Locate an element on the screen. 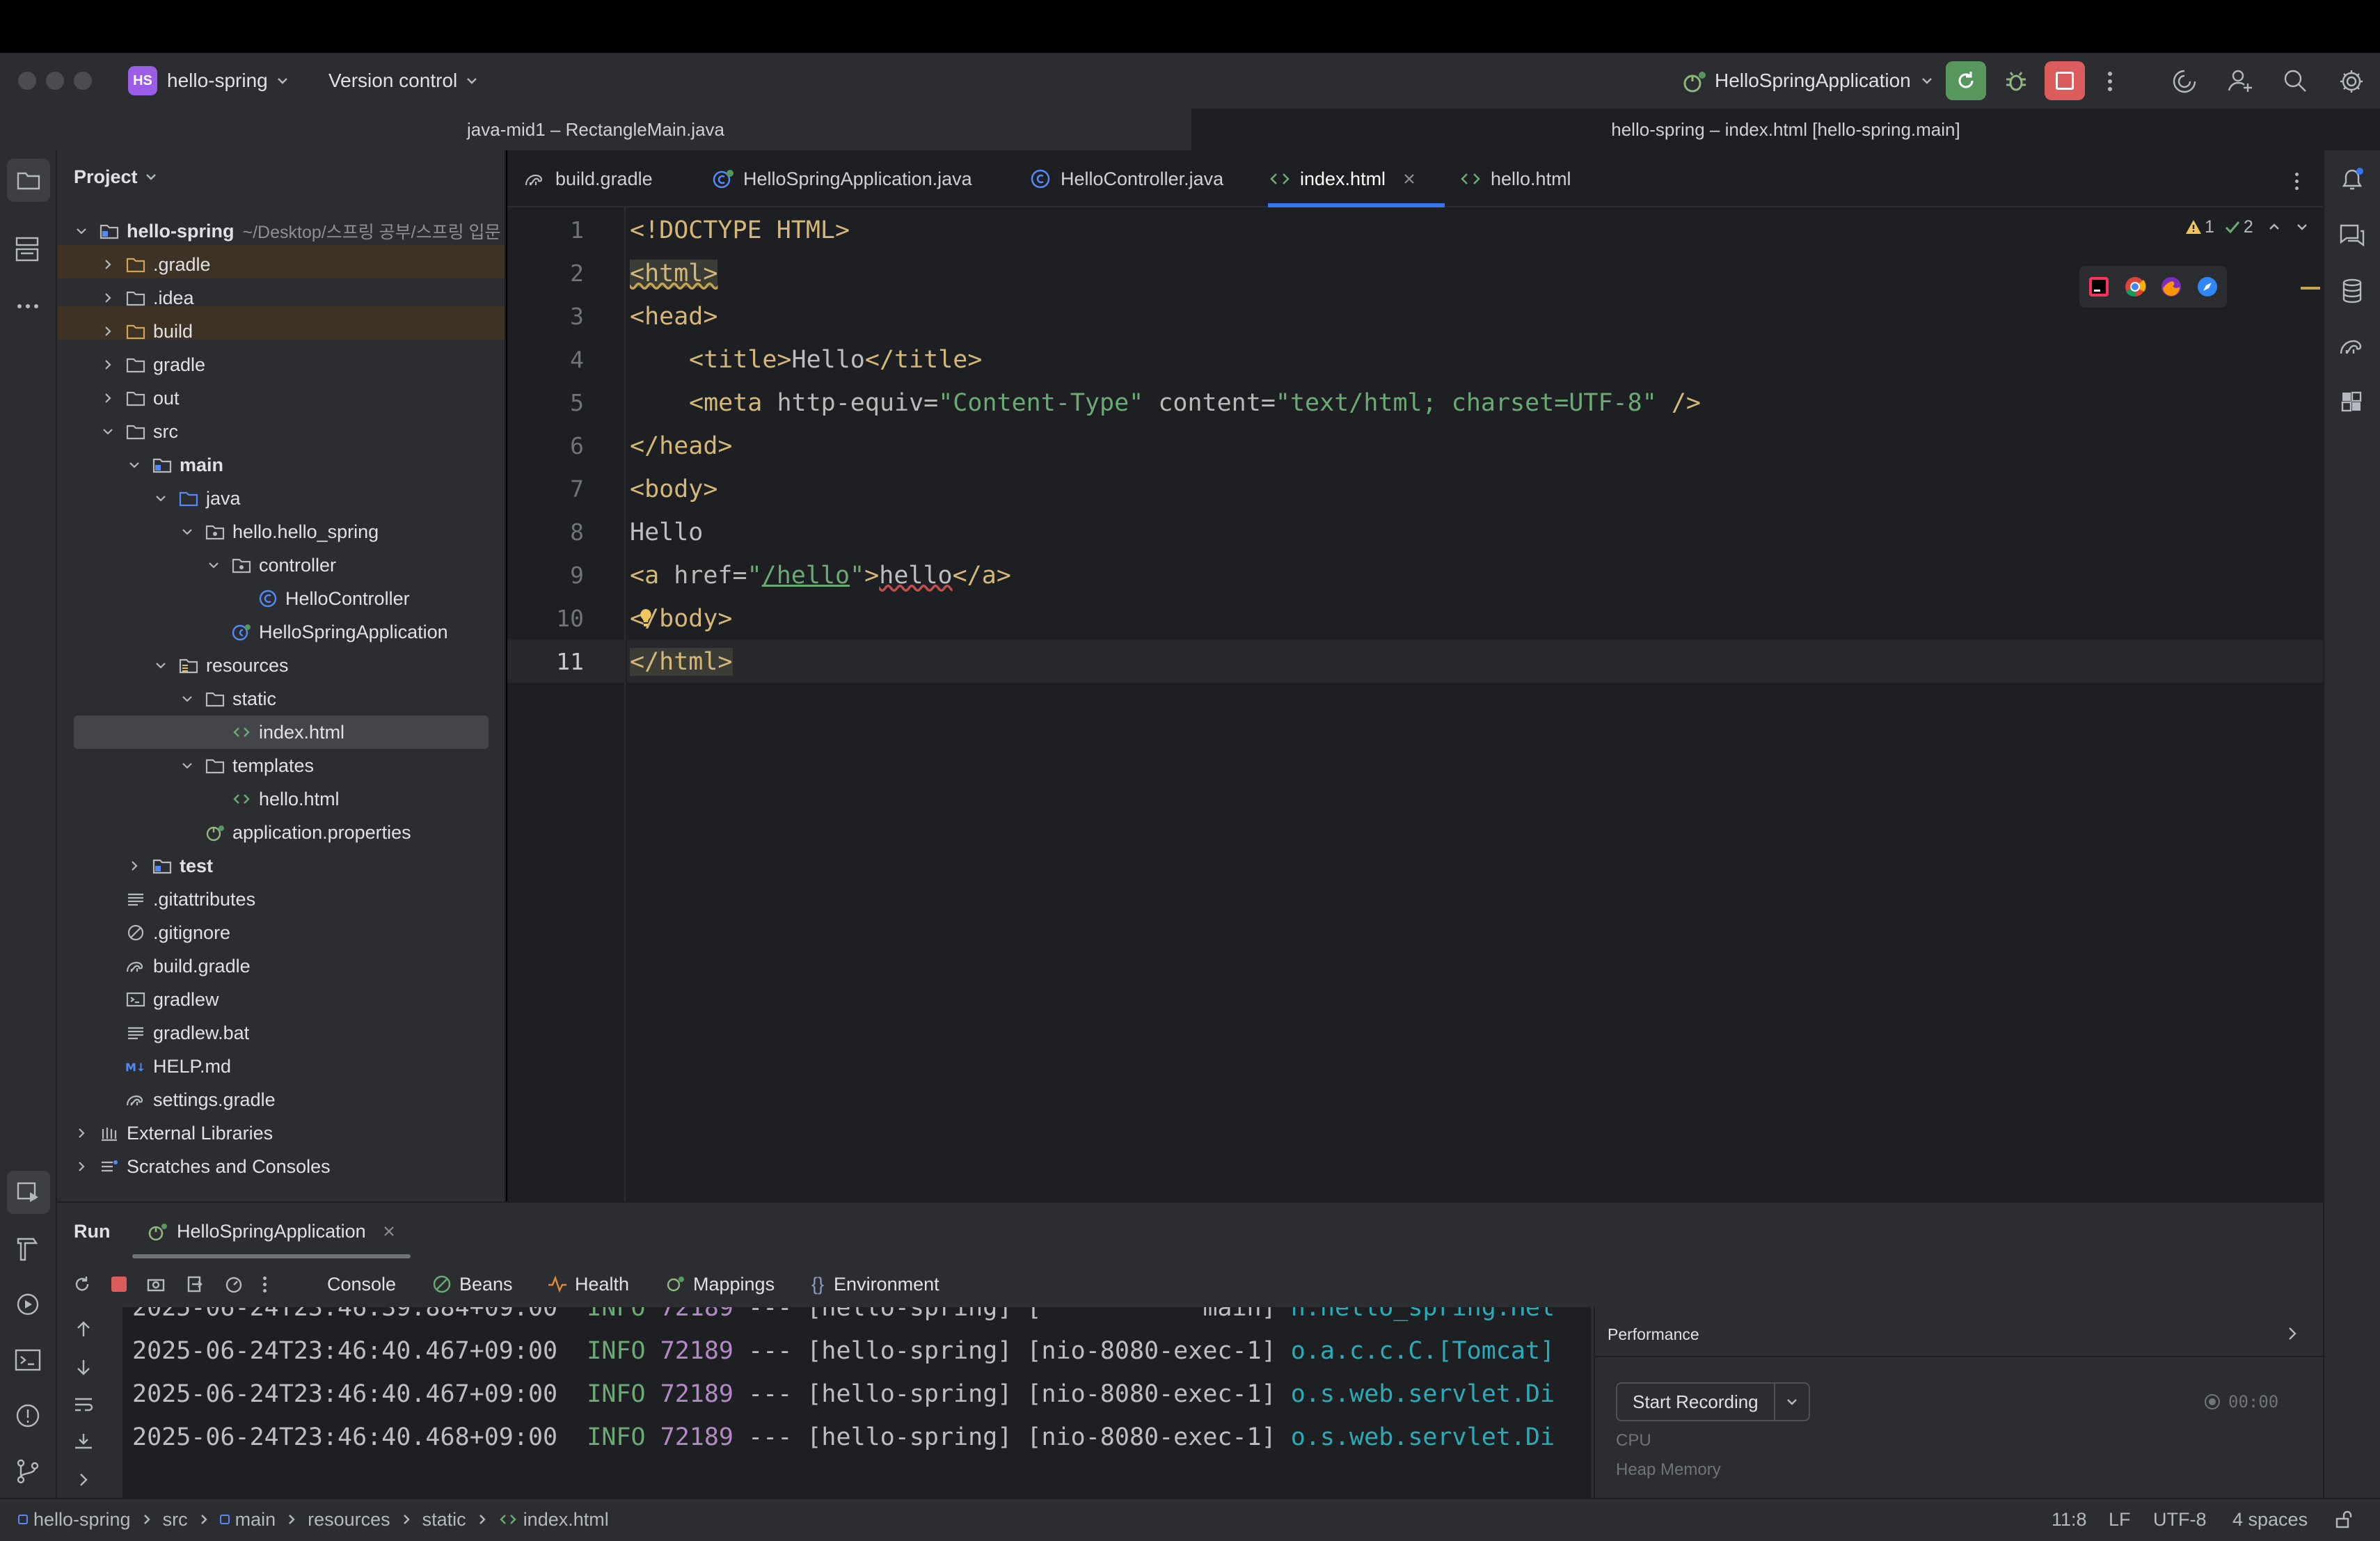 This screenshot has width=2380, height=1541. problems-tool-button is located at coordinates (28, 1415).